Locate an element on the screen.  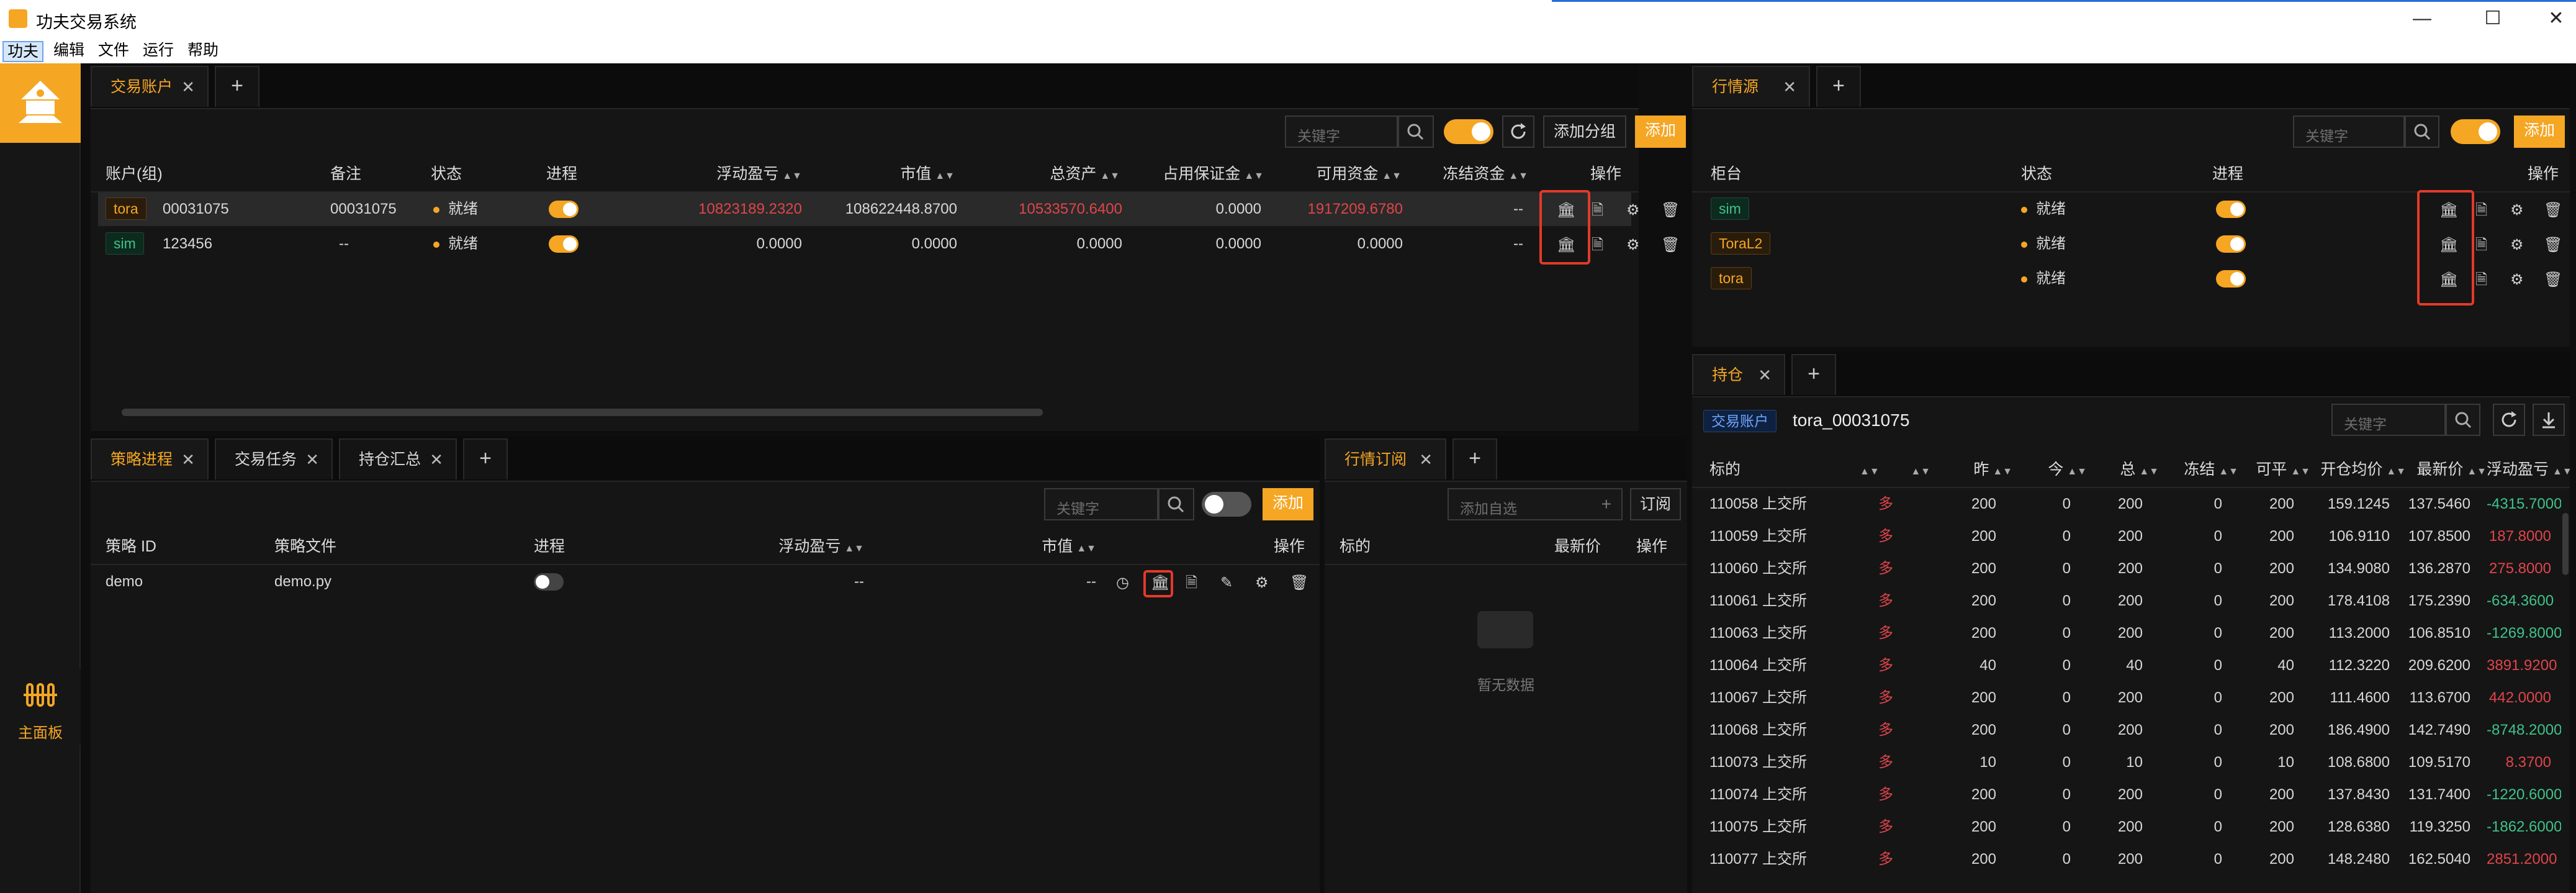
tab-trading-accounts: 交易账户 ✕ is located at coordinates (150, 86).